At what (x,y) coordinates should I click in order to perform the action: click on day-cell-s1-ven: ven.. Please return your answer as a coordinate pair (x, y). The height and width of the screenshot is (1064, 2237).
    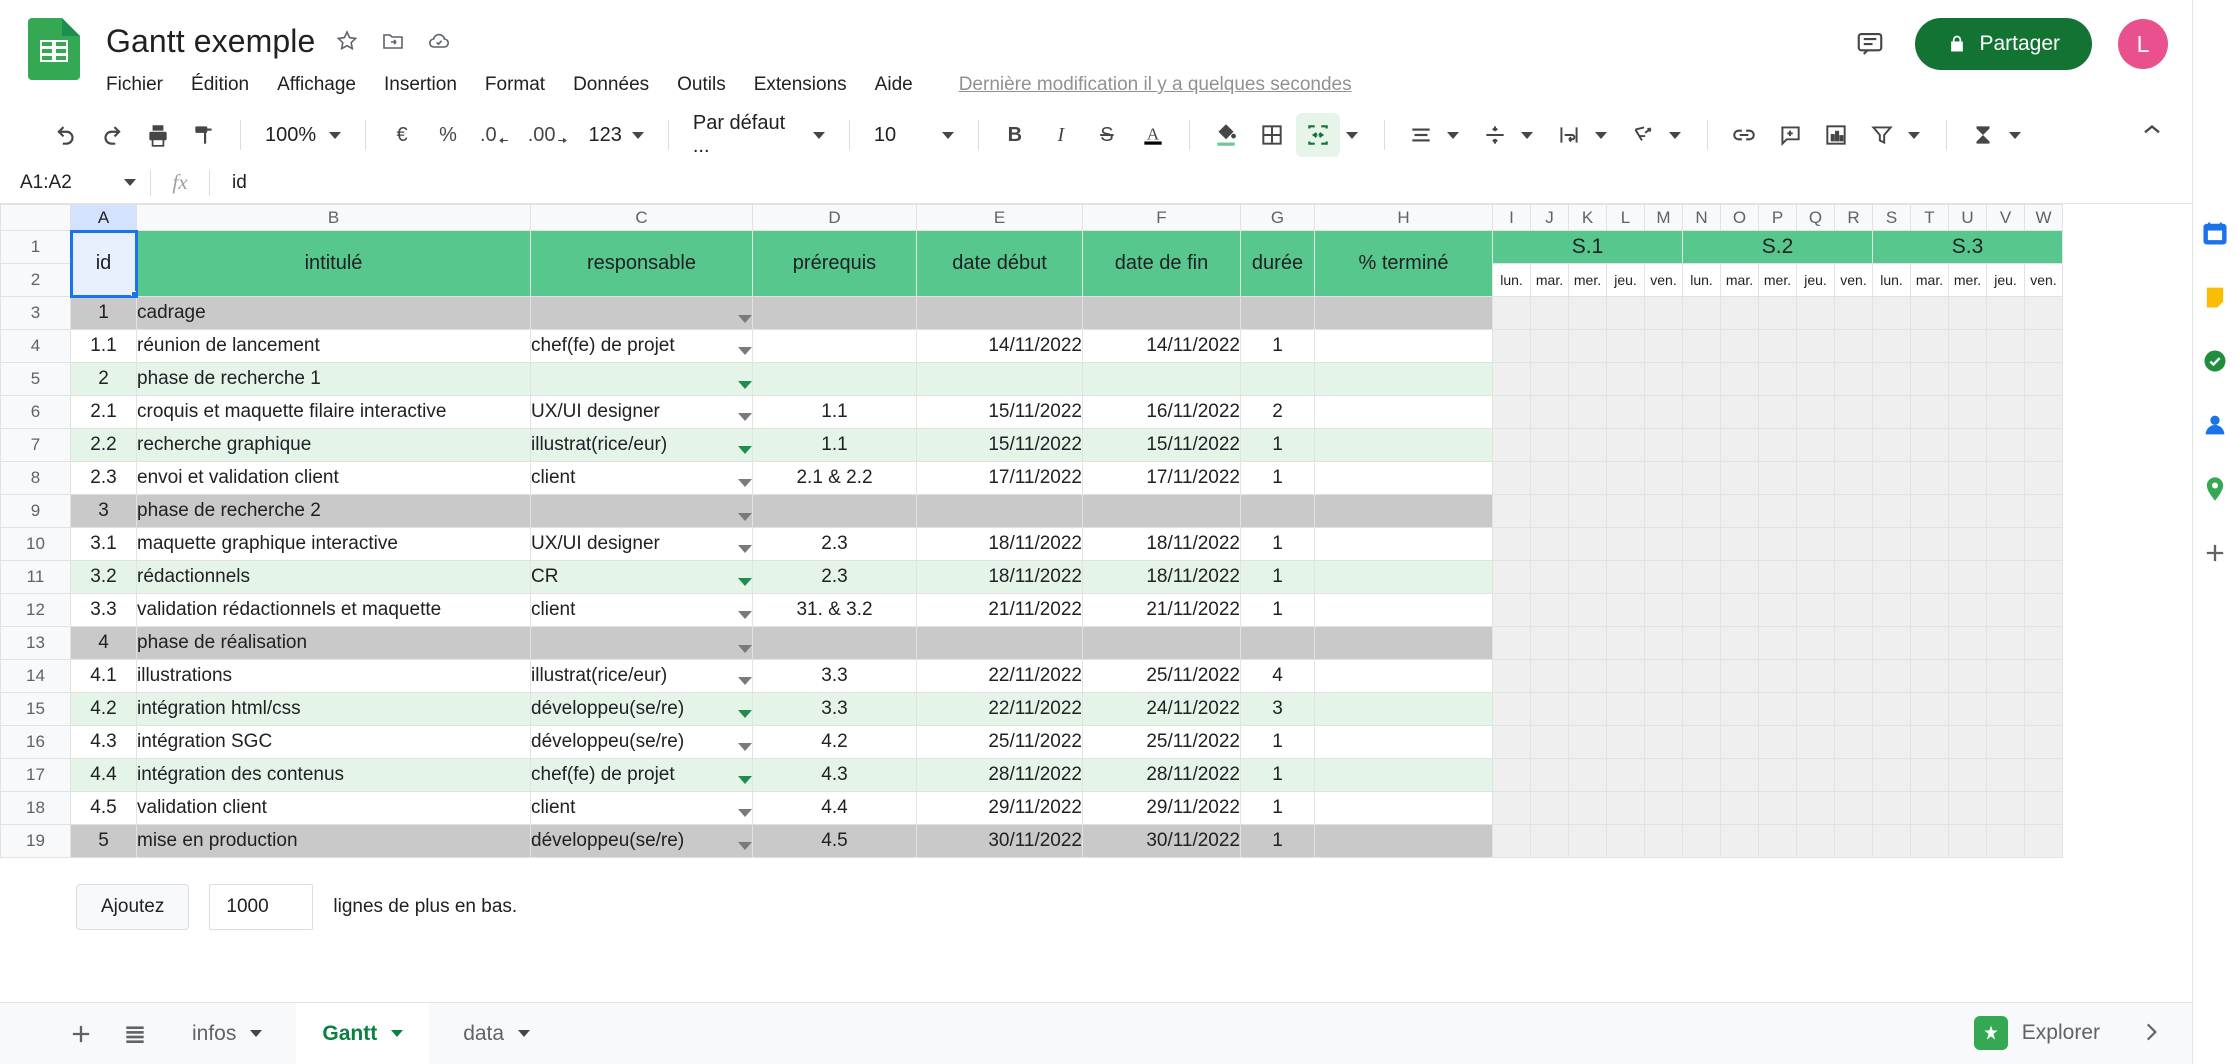
    Looking at the image, I should click on (1663, 280).